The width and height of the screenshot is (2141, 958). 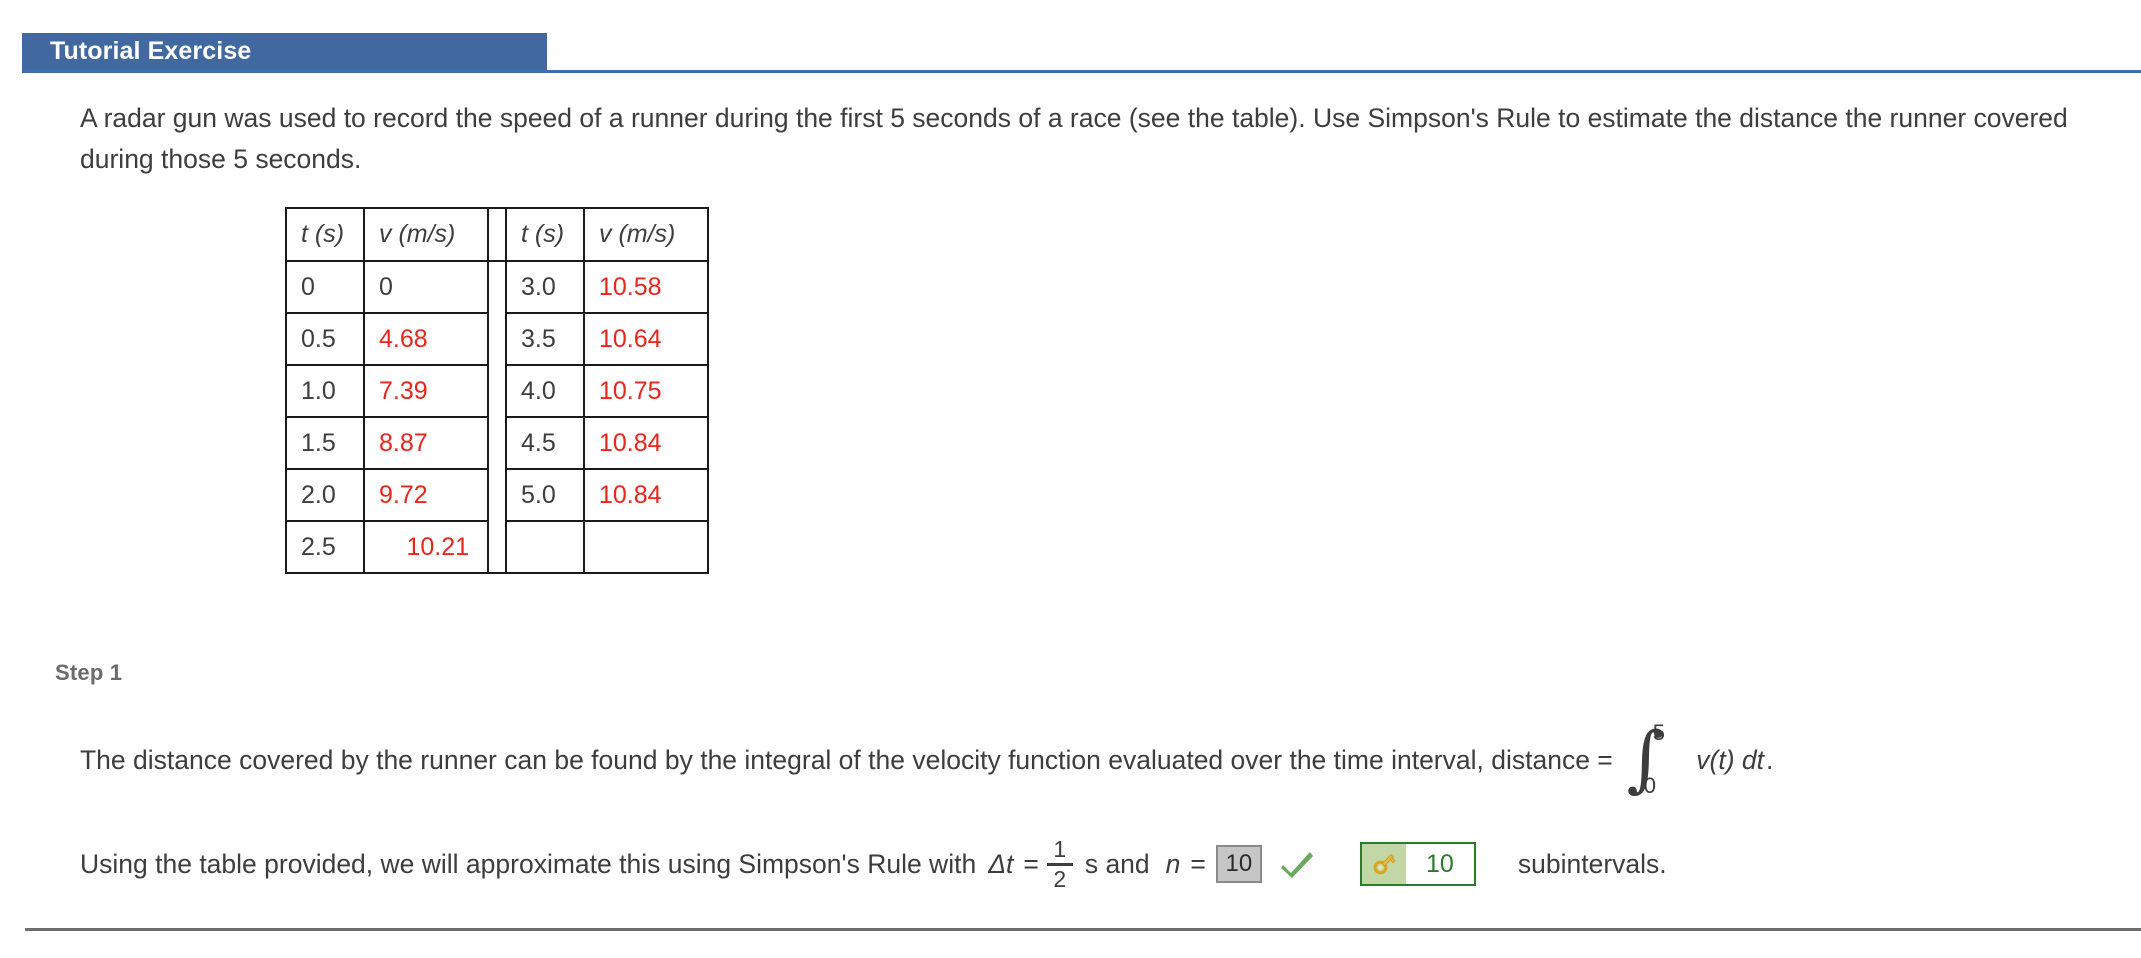 I want to click on cell-t-right: 4.5, so click(x=545, y=443).